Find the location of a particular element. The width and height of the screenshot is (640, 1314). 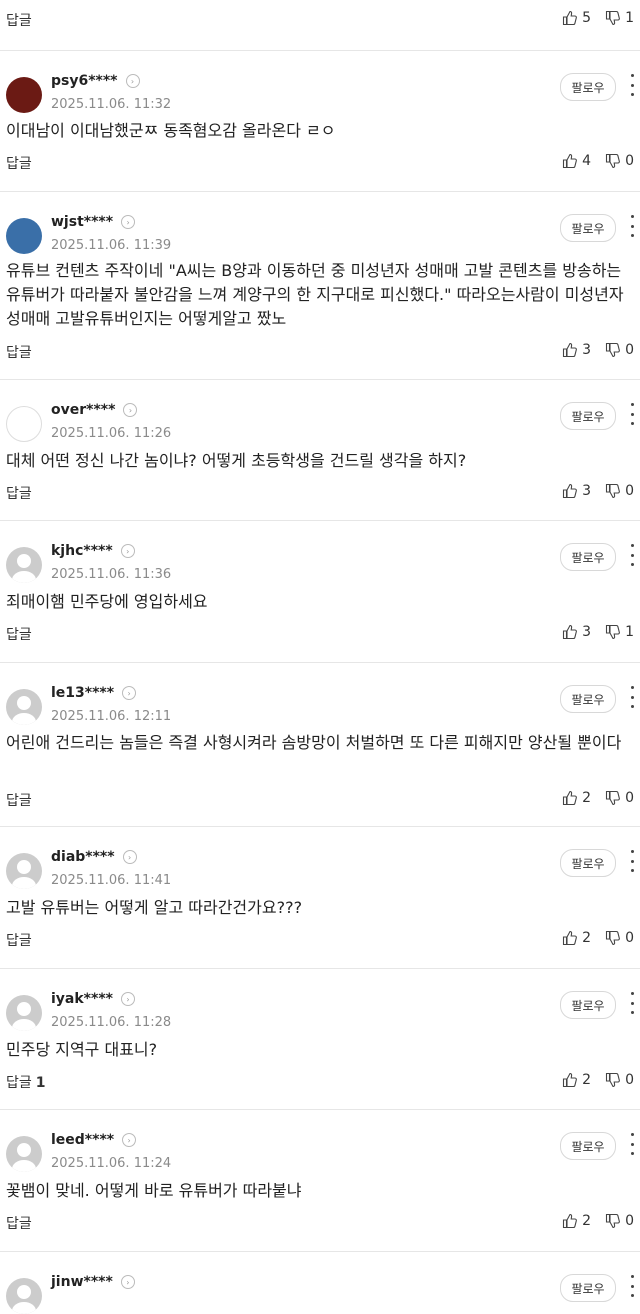

comment-text: 죄매이햄 민주당에 영입하세요 is located at coordinates (107, 601).